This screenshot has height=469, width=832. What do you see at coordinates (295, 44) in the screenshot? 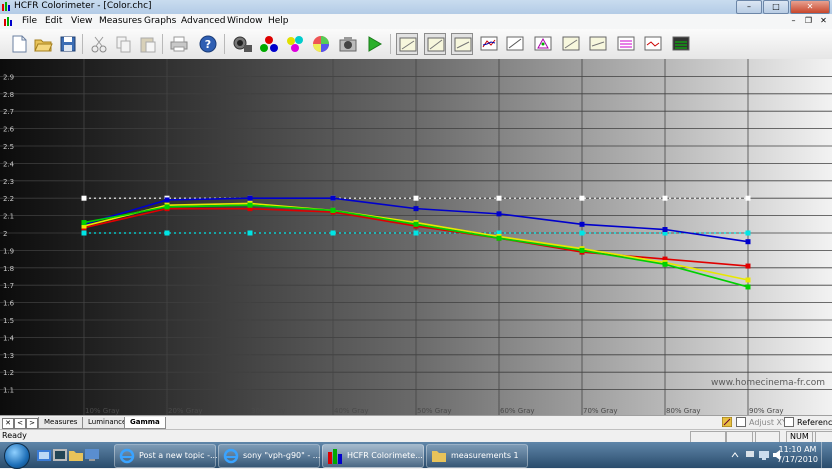
I see `color-balls-icon` at bounding box center [295, 44].